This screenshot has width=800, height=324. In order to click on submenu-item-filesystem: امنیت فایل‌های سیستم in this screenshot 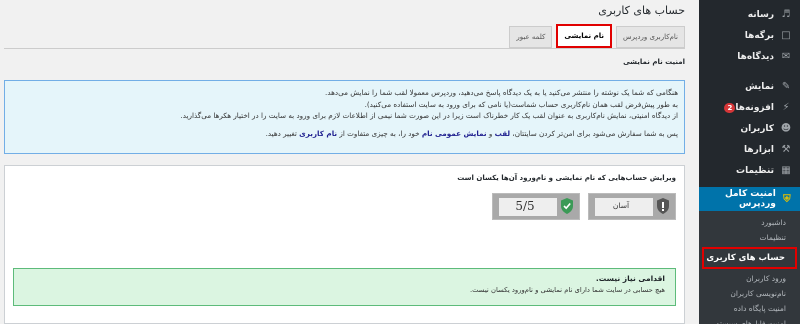, I will do `click(749, 320)`.